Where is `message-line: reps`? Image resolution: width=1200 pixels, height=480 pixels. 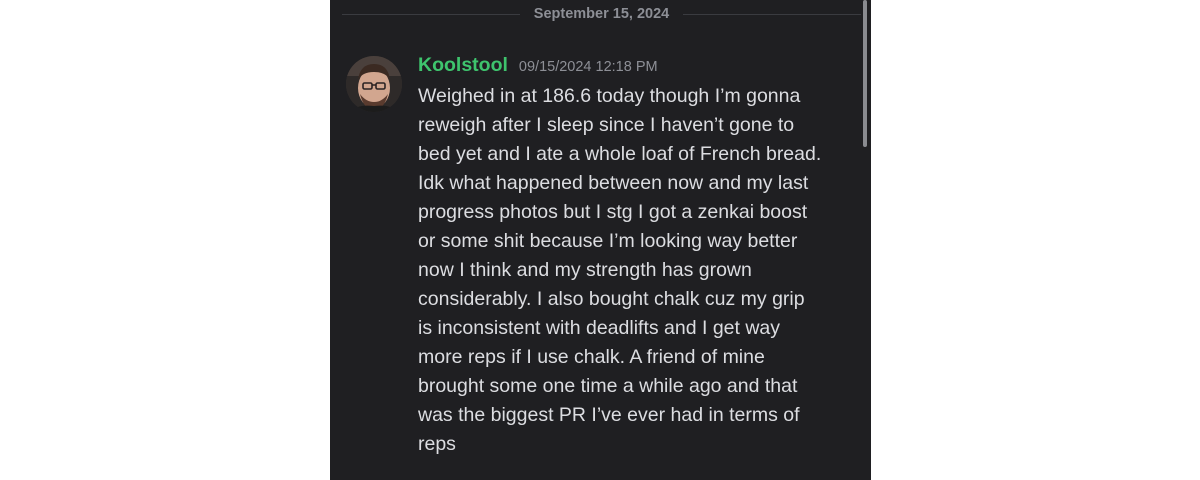 message-line: reps is located at coordinates (437, 444).